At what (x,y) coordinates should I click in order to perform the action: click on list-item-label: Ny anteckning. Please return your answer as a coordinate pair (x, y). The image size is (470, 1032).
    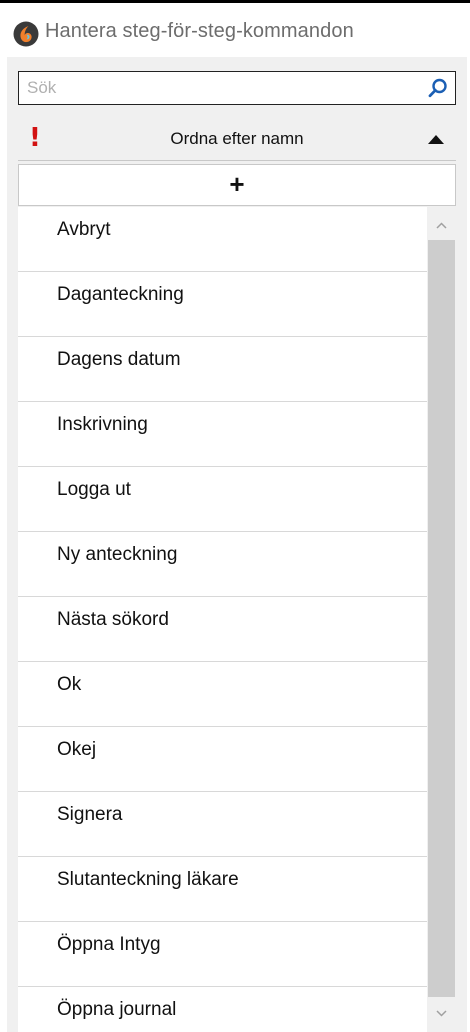
    Looking at the image, I should click on (117, 554).